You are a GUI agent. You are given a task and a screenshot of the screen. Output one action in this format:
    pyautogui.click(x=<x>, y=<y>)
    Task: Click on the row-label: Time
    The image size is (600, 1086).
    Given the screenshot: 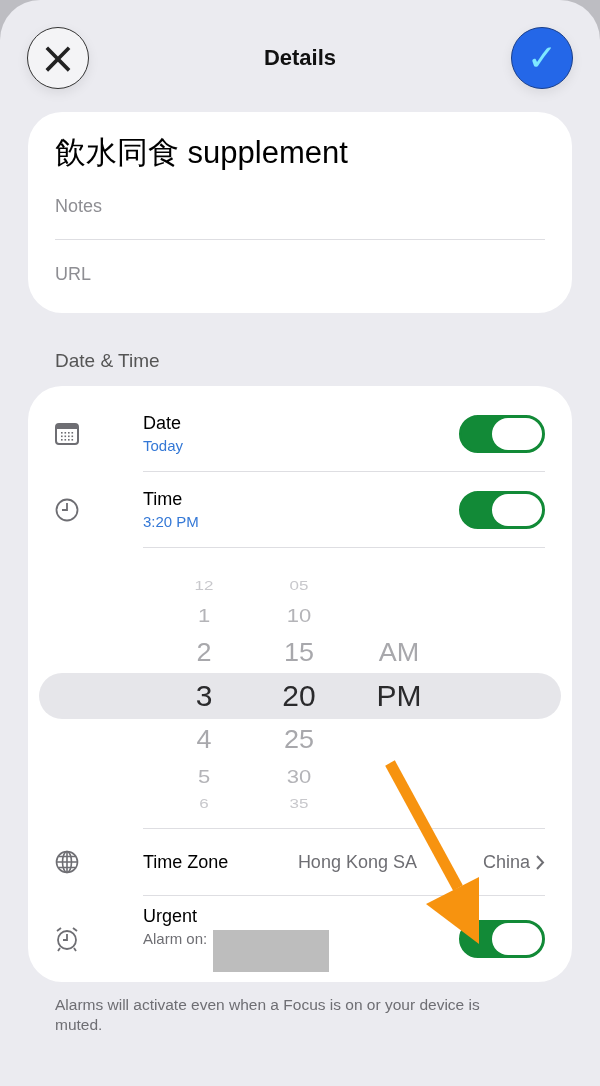 What is the action you would take?
    pyautogui.click(x=163, y=499)
    